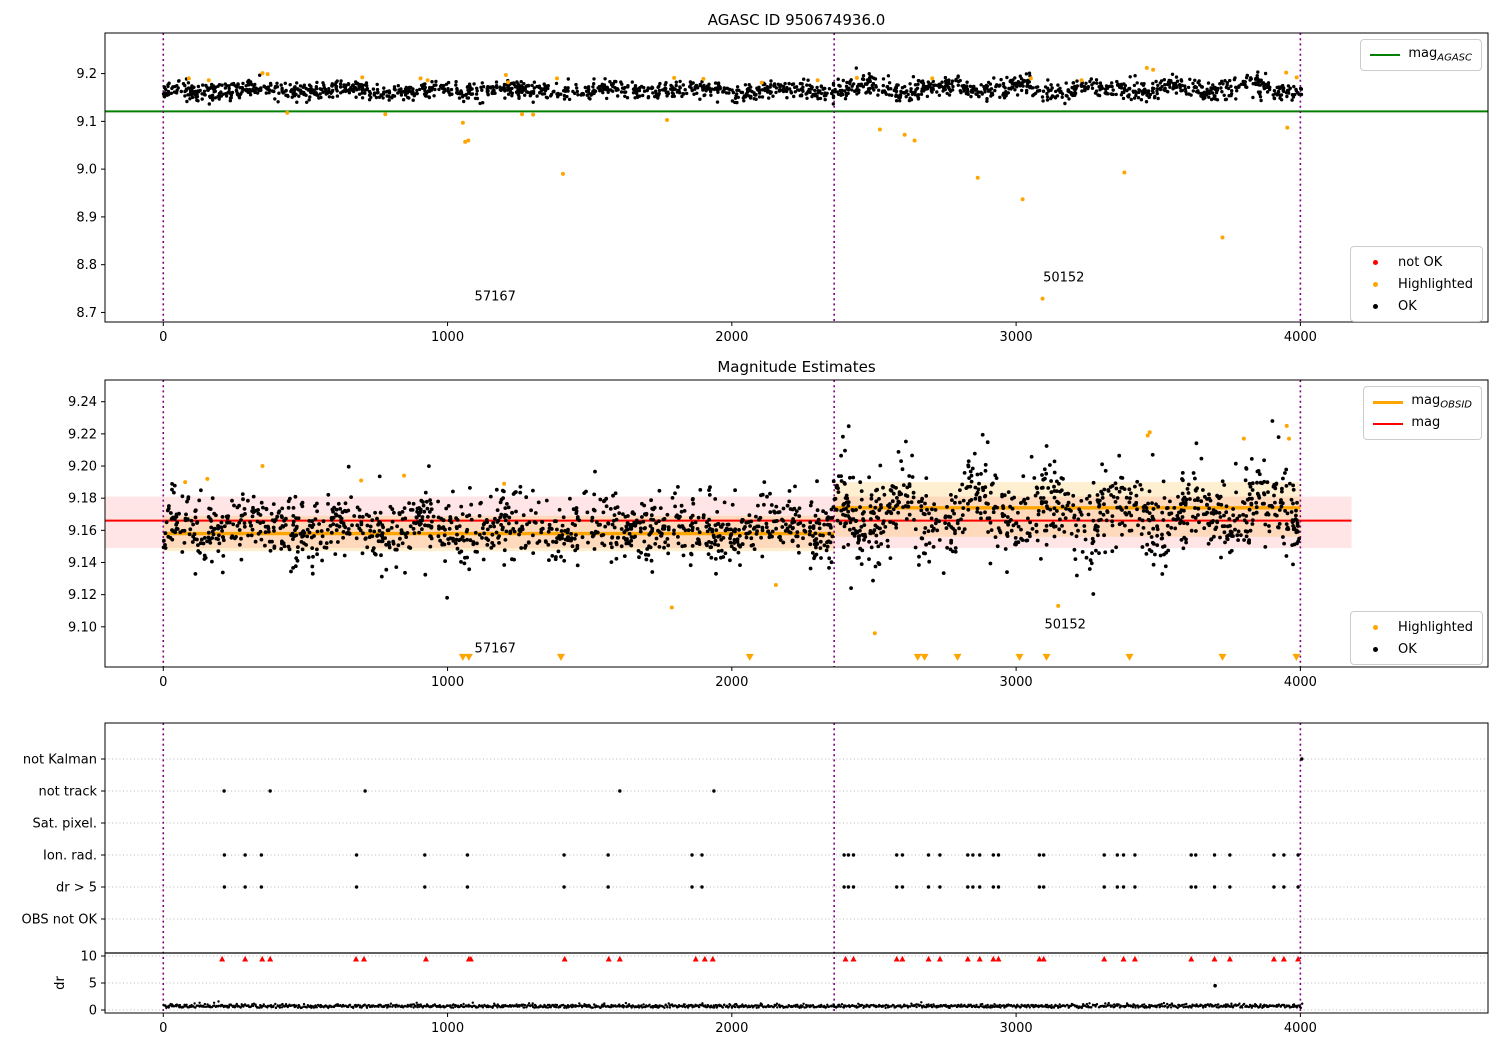  Describe the element at coordinates (86, 170) in the screenshot. I see `svg-text: 9.0` at that location.